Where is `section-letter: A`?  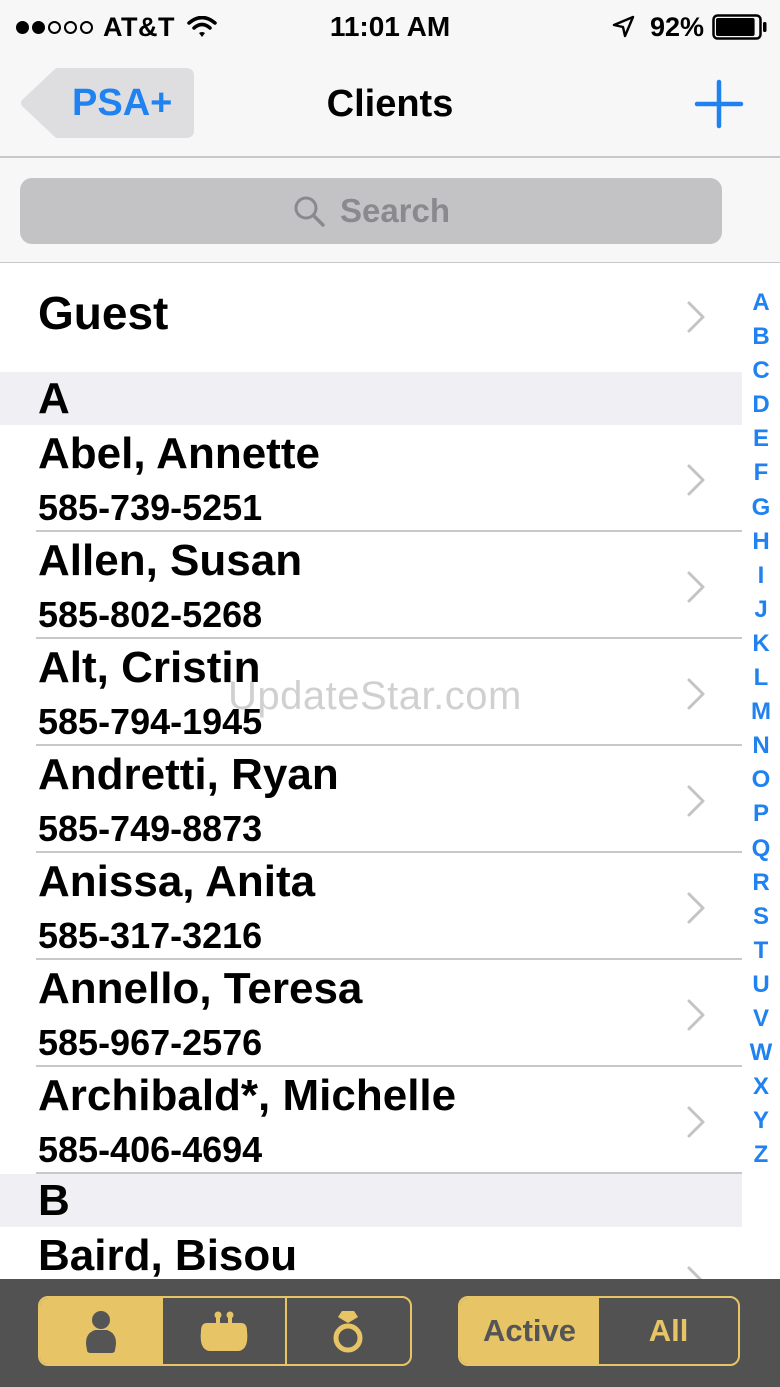 section-letter: A is located at coordinates (54, 398).